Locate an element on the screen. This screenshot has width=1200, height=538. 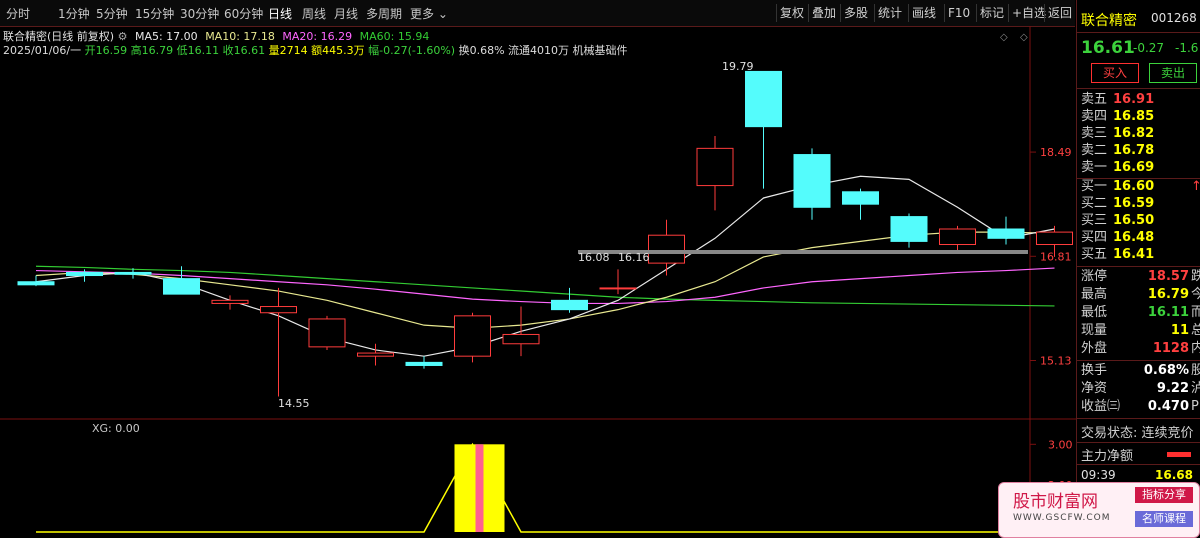
bid-row: 买二 16.59 is located at coordinates (1140, 204).